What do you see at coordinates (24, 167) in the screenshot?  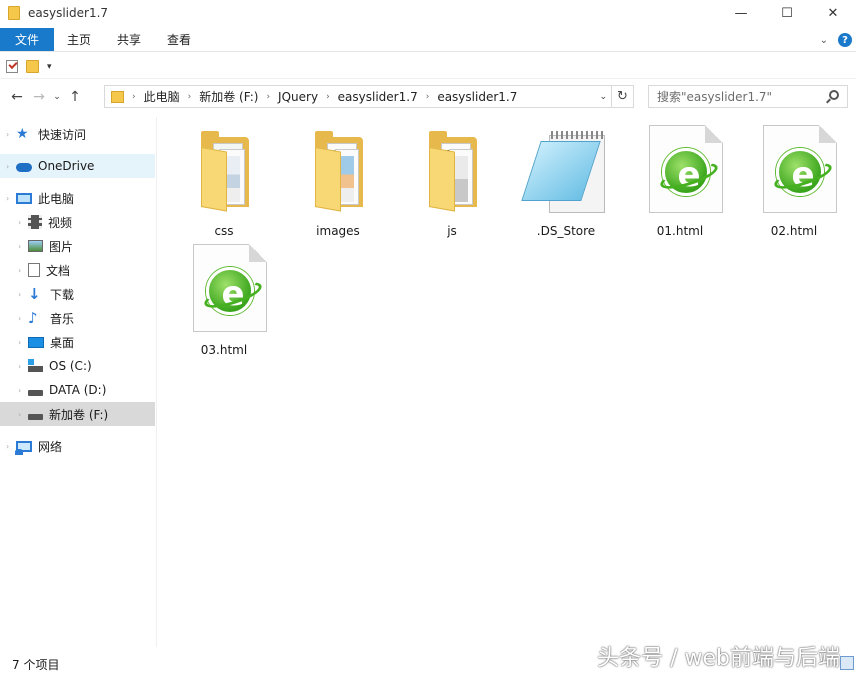 I see `cloud-icon` at bounding box center [24, 167].